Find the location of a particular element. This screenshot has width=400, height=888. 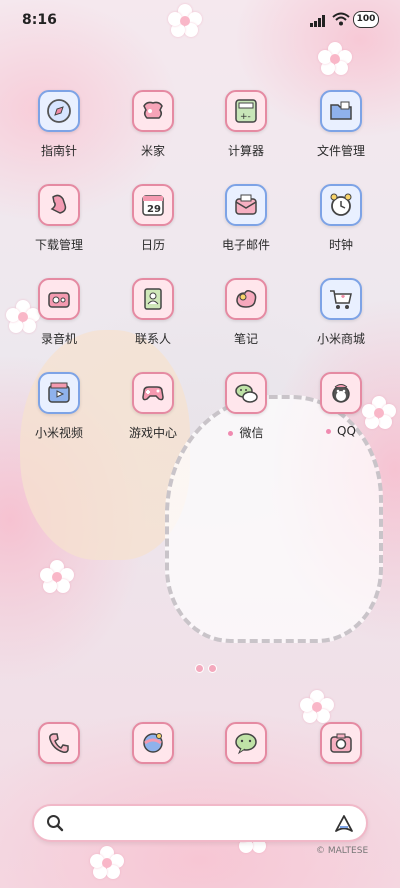

download-icon is located at coordinates (59, 205).